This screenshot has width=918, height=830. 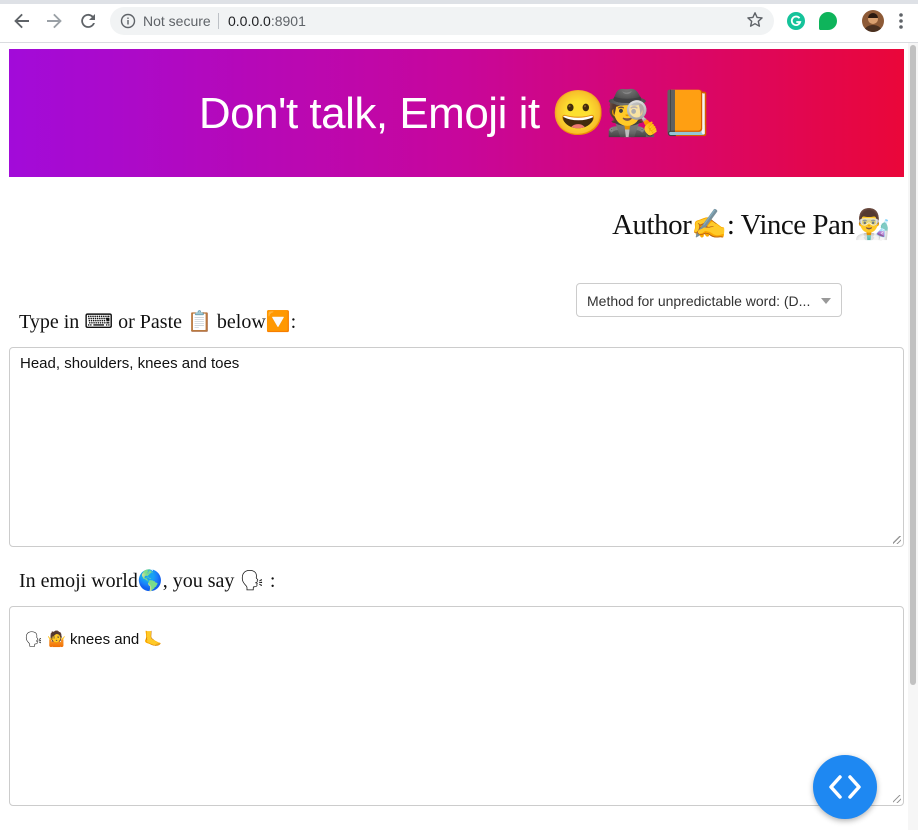 I want to click on info-icon, so click(x=128, y=23).